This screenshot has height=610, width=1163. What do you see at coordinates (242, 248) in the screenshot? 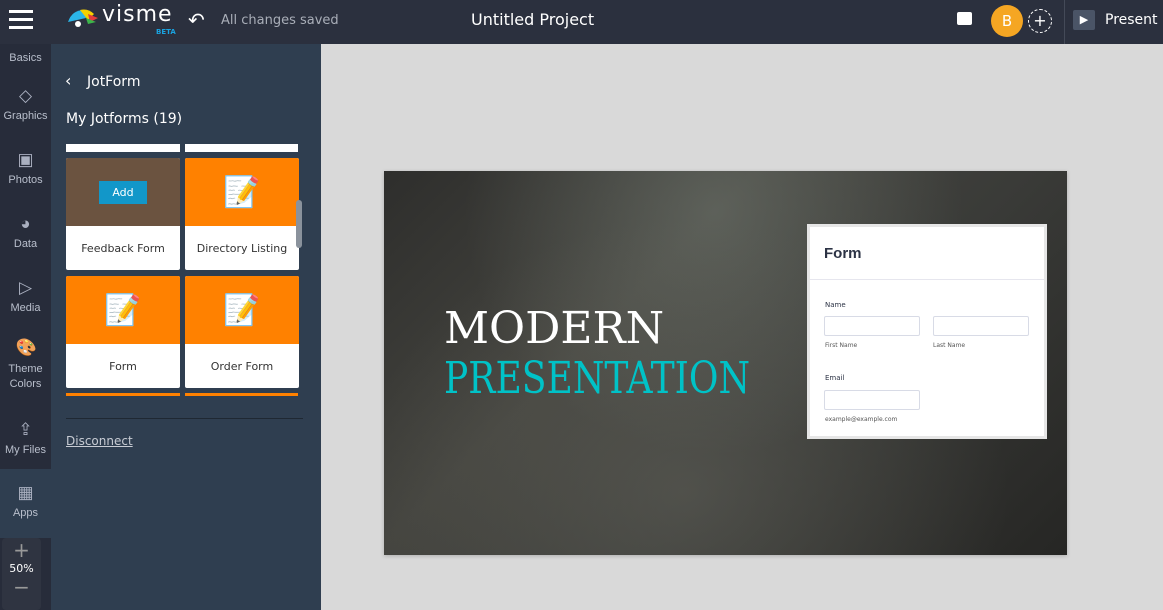
I see `form-name: Directory Listing` at bounding box center [242, 248].